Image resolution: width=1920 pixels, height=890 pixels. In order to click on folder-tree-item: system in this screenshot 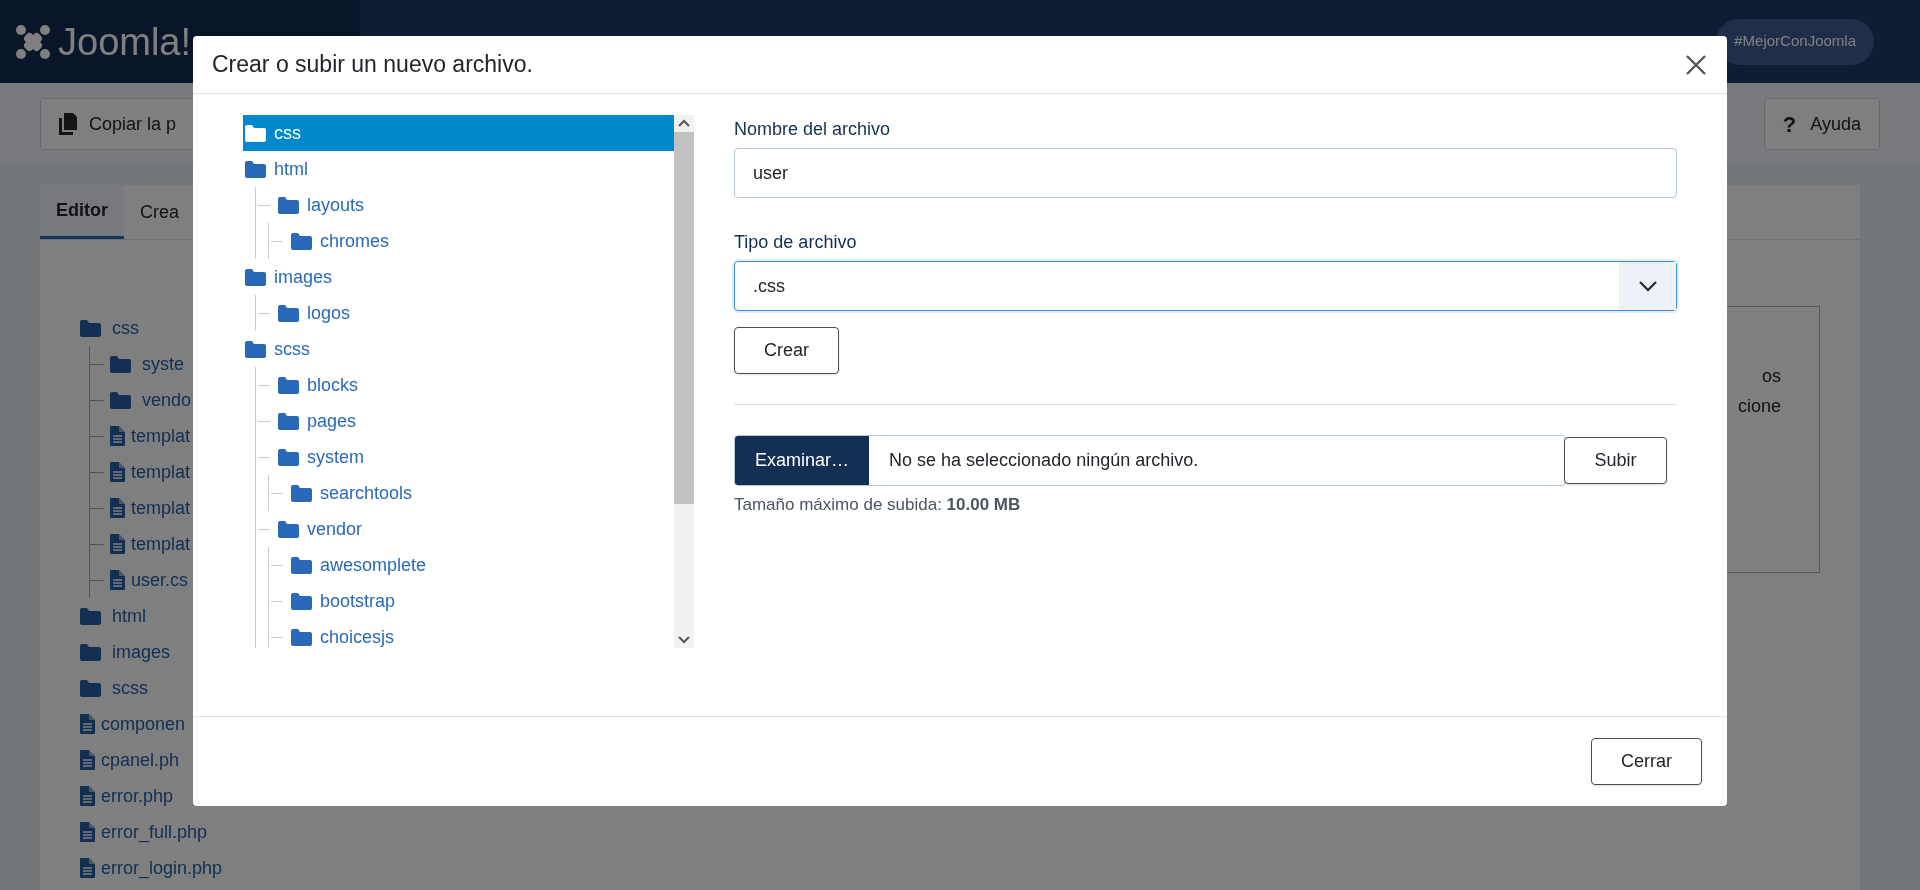, I will do `click(465, 457)`.